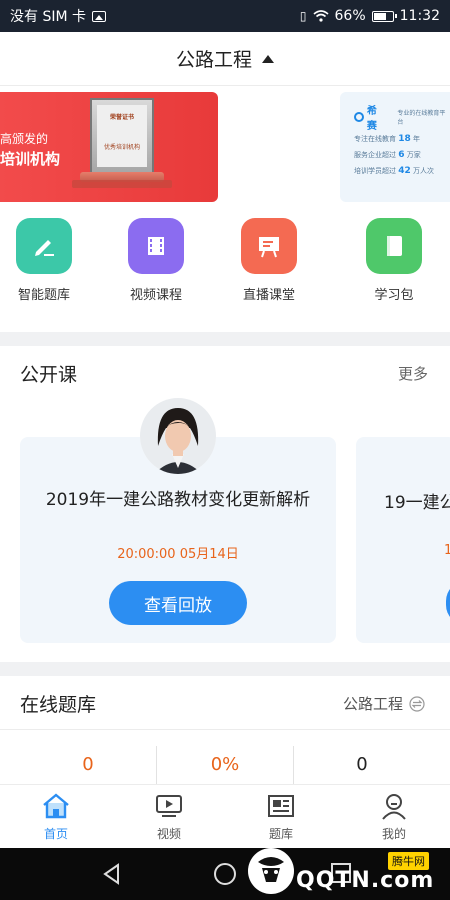 The height and width of the screenshot is (900, 450). What do you see at coordinates (178, 554) in the screenshot?
I see `course-time: 20:00:00 05月14日` at bounding box center [178, 554].